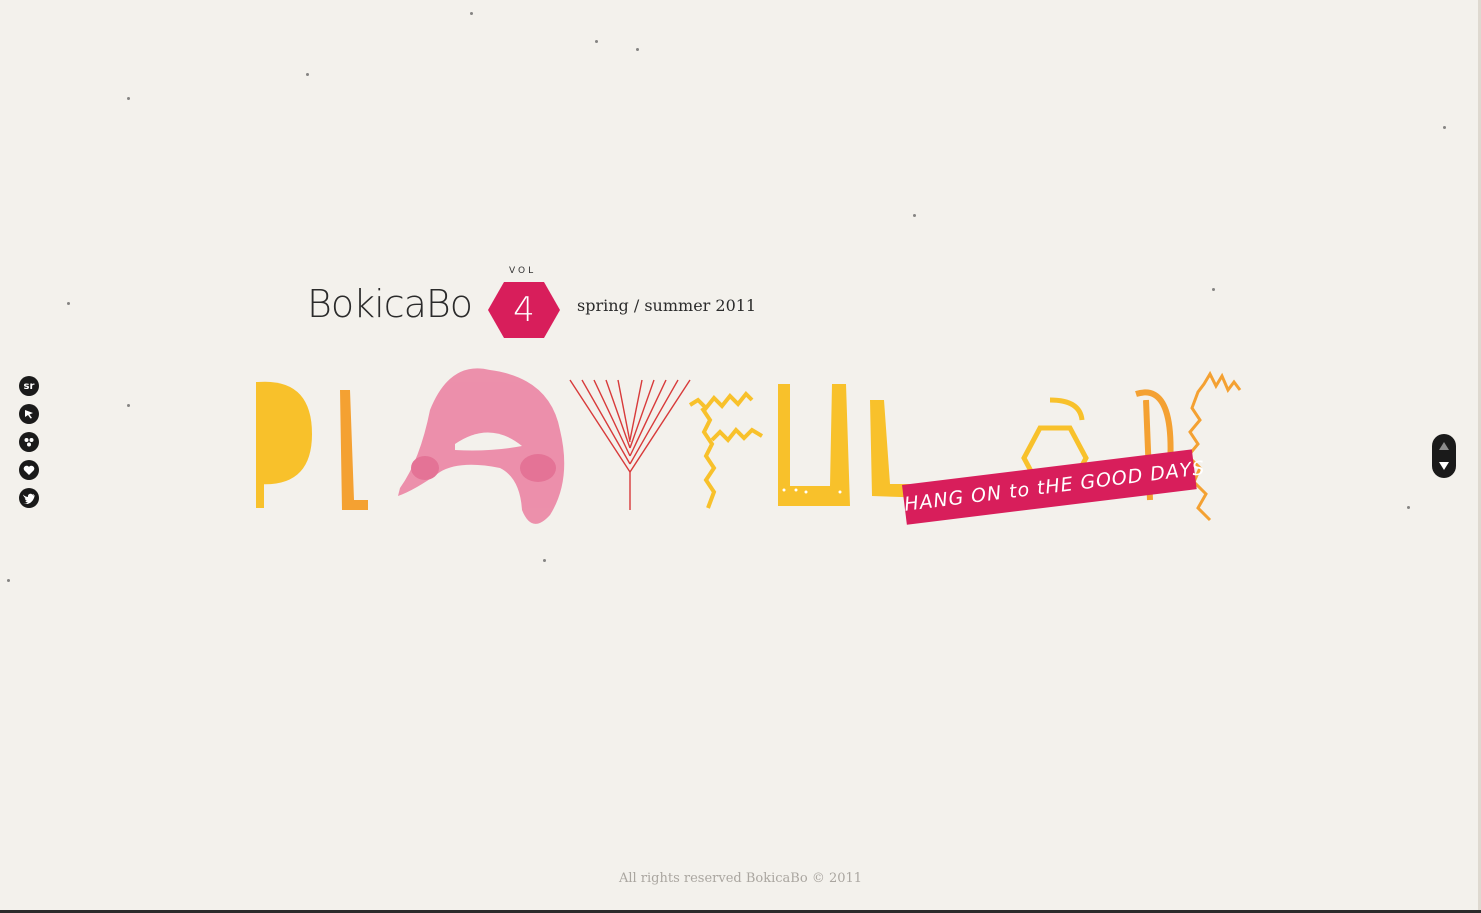 The width and height of the screenshot is (1481, 913). I want to click on scroll-down-button, so click(1444, 466).